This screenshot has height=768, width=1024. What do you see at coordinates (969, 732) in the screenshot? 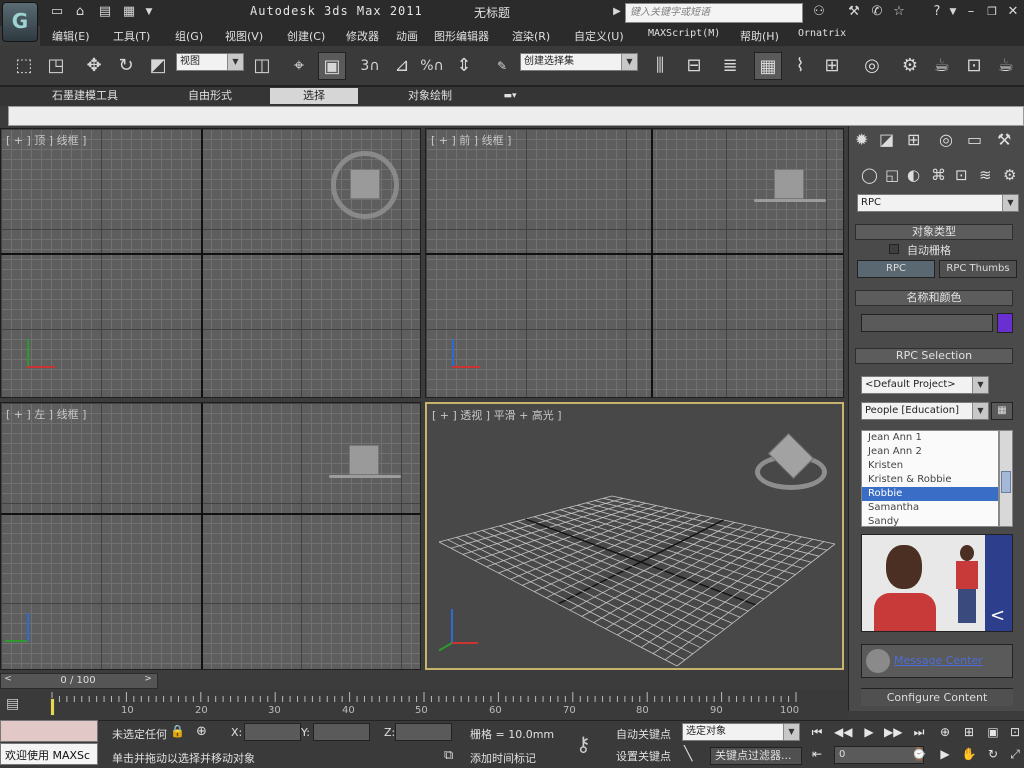
I see `zoom-all-icon: ⊞` at bounding box center [969, 732].